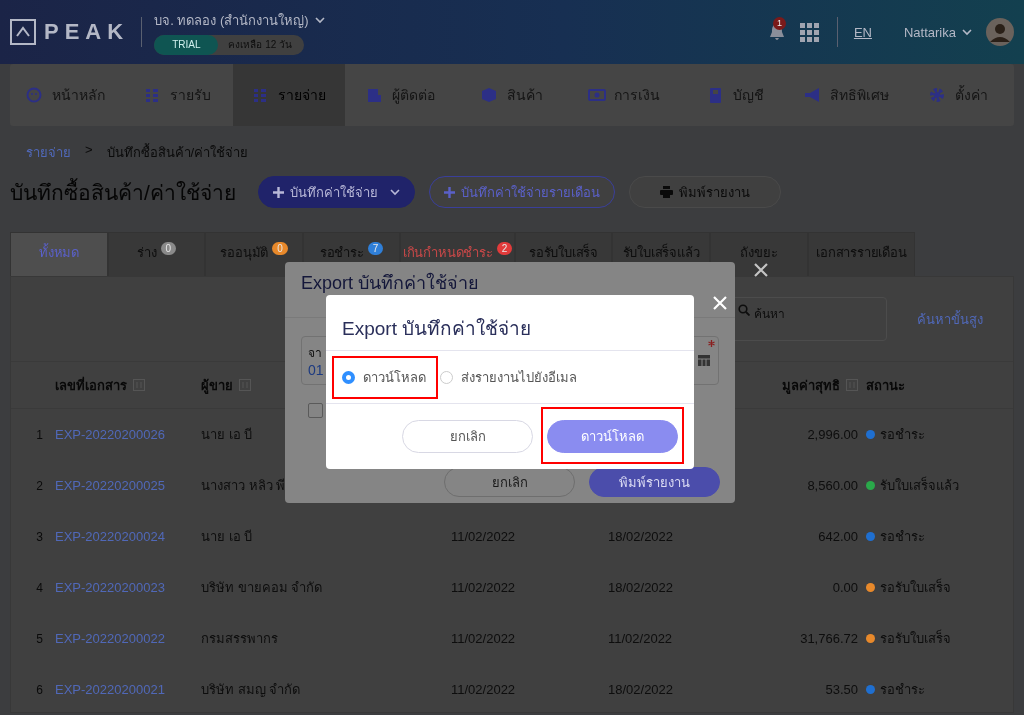  What do you see at coordinates (704, 360) in the screenshot?
I see `calendar-icon` at bounding box center [704, 360].